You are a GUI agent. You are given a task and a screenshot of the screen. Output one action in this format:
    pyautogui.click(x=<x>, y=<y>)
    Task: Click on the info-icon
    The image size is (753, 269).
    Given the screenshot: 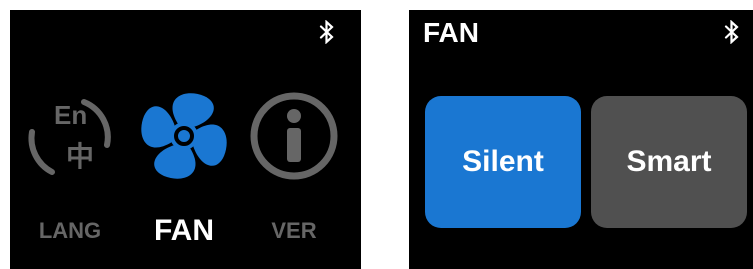 What is the action you would take?
    pyautogui.click(x=294, y=136)
    